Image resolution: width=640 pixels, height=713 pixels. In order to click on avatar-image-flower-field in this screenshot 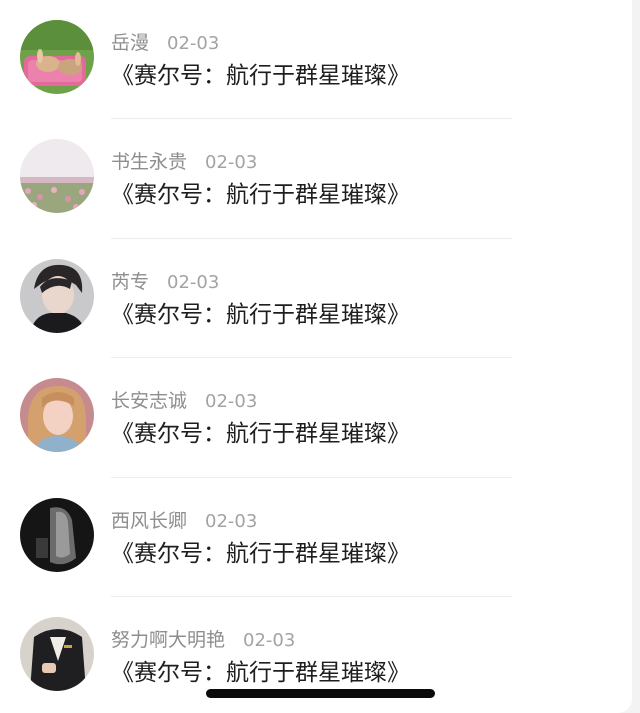, I will do `click(57, 176)`.